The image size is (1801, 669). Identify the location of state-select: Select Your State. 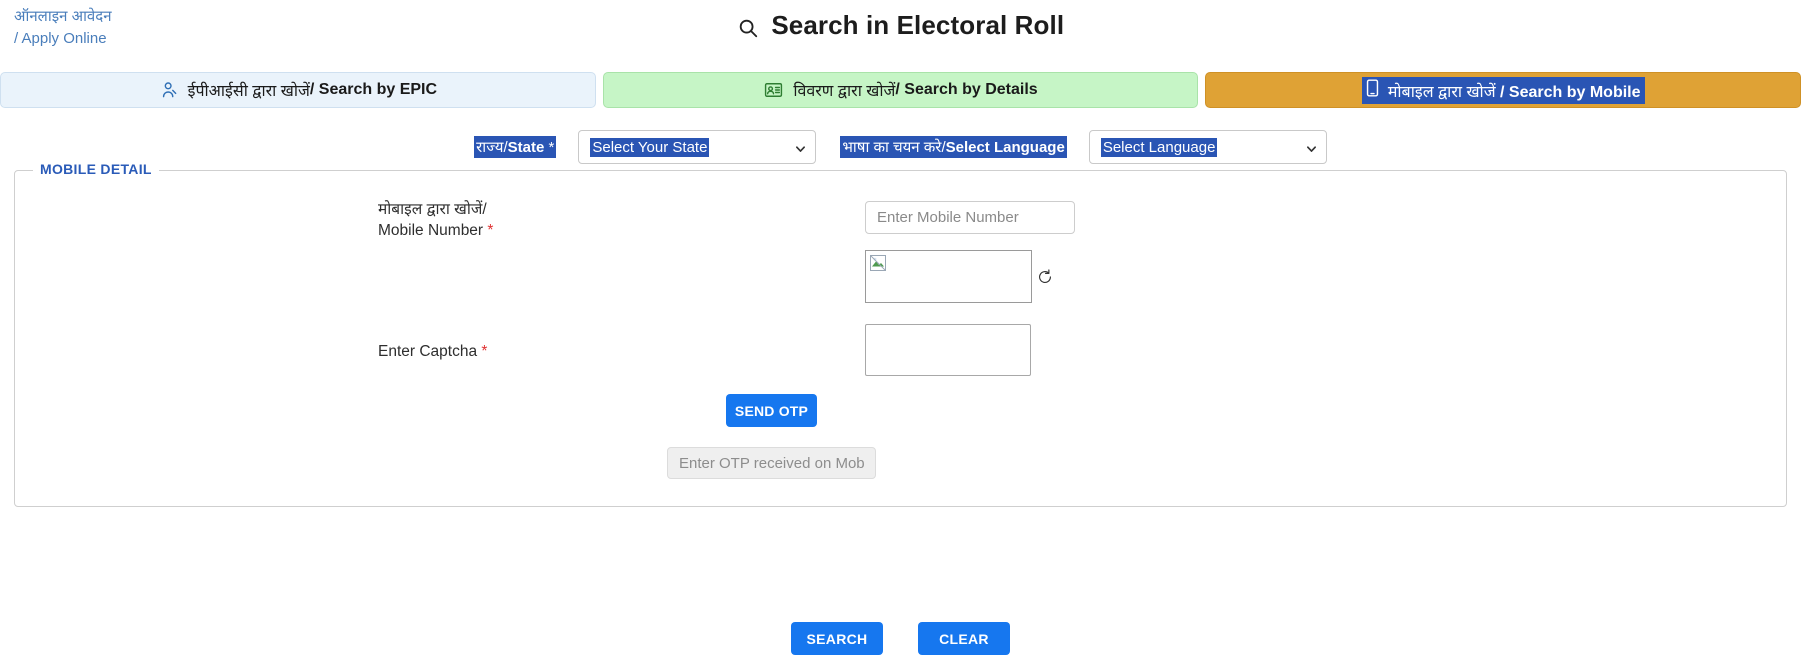
(697, 147).